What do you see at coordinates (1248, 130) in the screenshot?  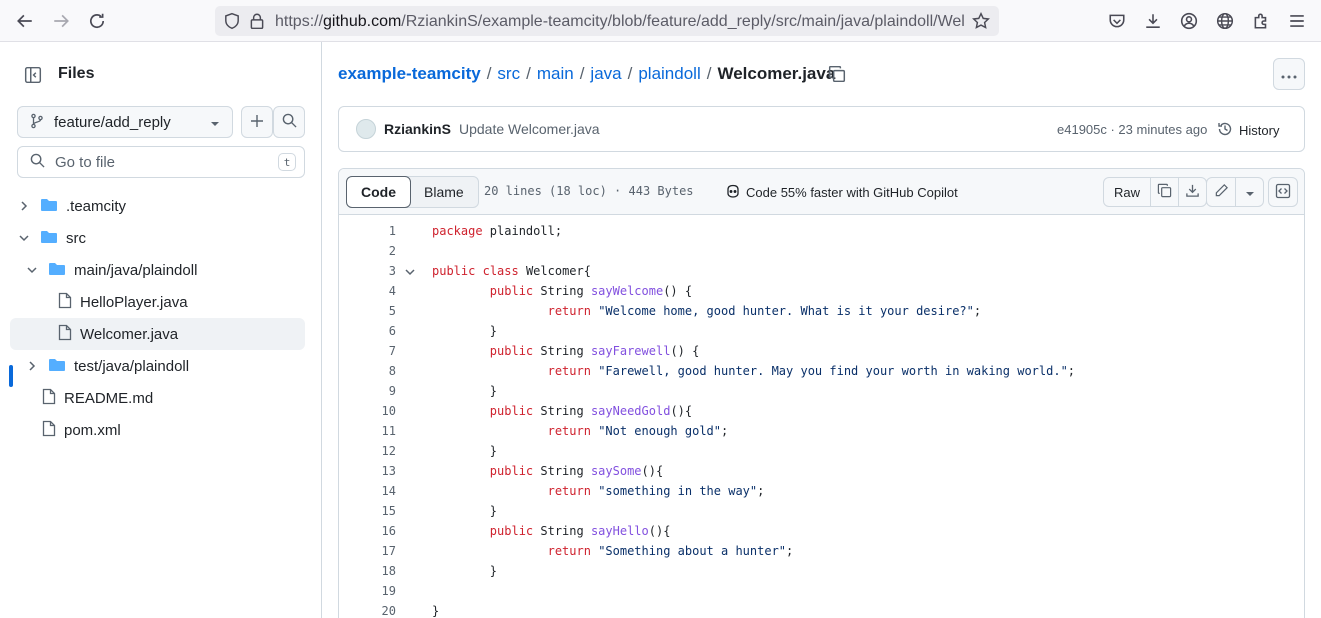 I see `history-button: History` at bounding box center [1248, 130].